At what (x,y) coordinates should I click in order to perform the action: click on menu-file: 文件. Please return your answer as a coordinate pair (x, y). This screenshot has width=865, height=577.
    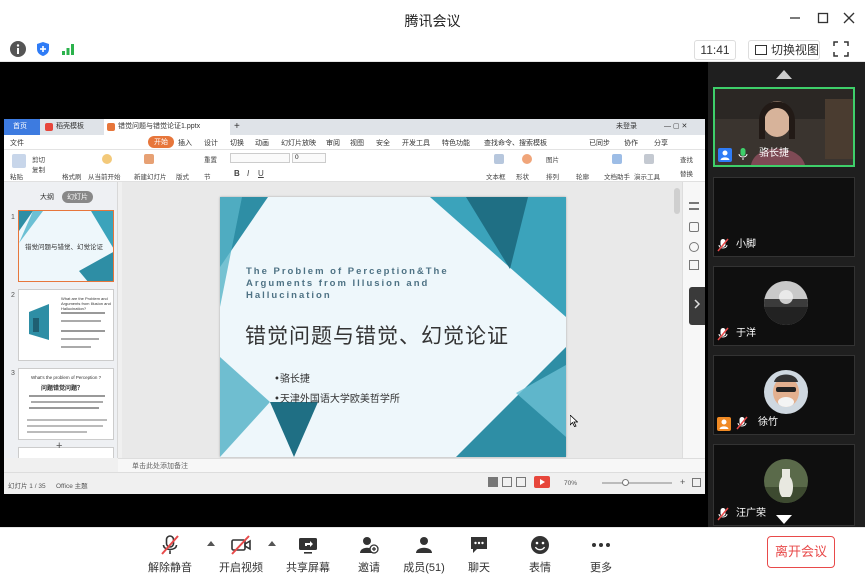
    Looking at the image, I should click on (17, 143).